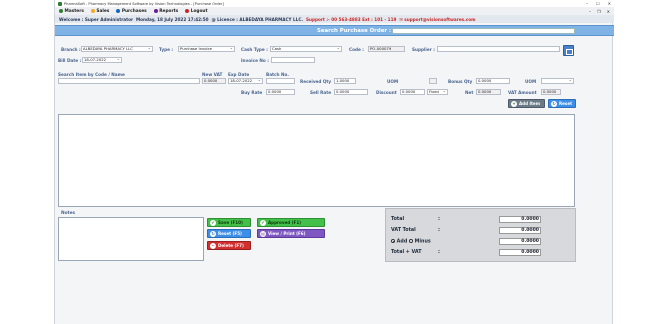 Image resolution: width=669 pixels, height=324 pixels. What do you see at coordinates (71, 11) in the screenshot?
I see `menu-masters: Masters` at bounding box center [71, 11].